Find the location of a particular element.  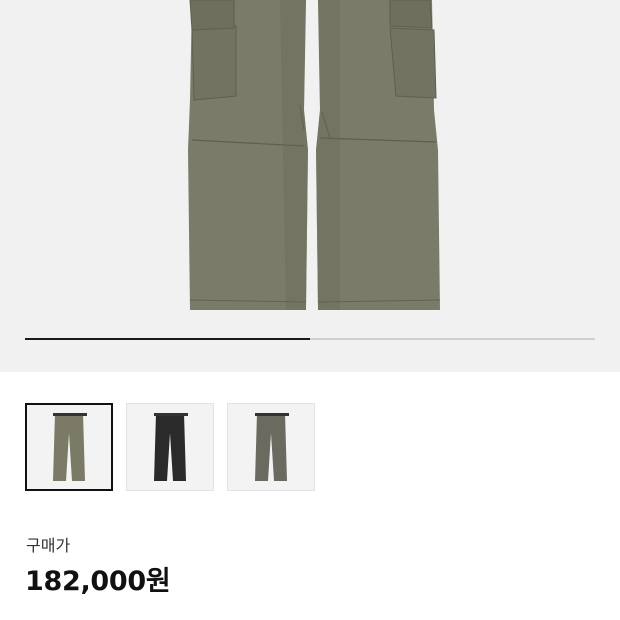

color-thumbnail-list is located at coordinates (170, 448).